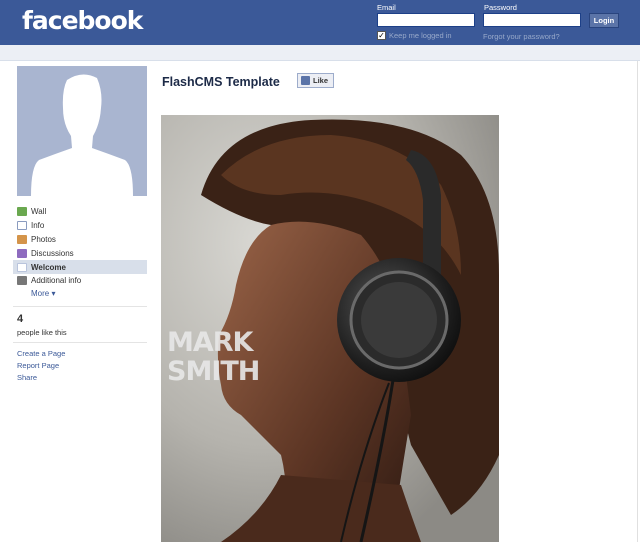 The image size is (640, 542). Describe the element at coordinates (38, 226) in the screenshot. I see `sidebar-item-label: Info` at that location.